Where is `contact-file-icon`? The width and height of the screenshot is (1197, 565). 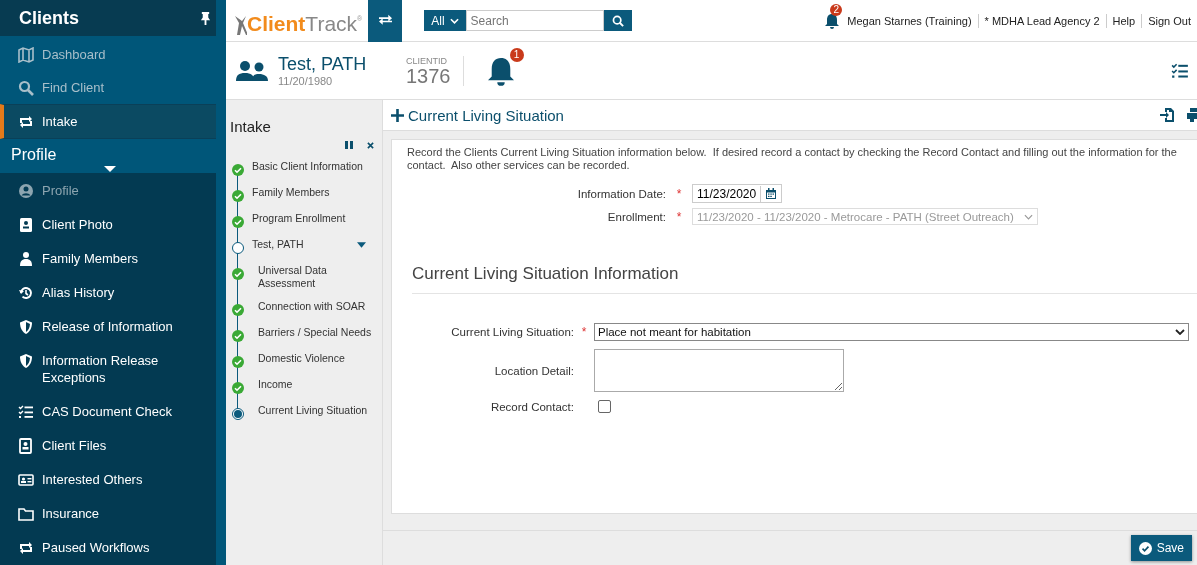
contact-file-icon is located at coordinates (26, 446).